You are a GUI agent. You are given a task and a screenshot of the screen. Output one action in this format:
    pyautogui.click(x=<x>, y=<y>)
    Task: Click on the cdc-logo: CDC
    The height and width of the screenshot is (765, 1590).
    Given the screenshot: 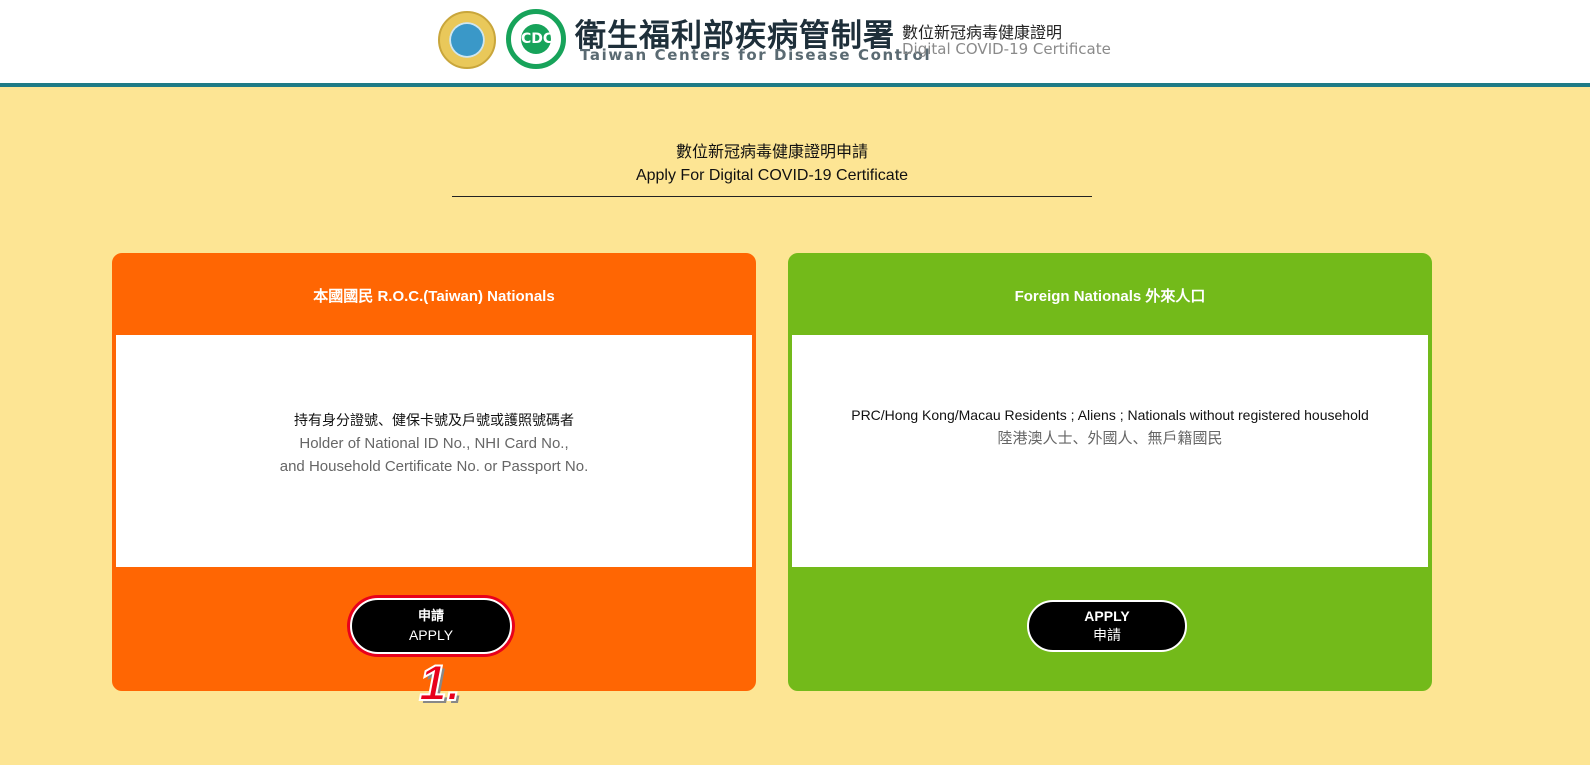 What is the action you would take?
    pyautogui.click(x=536, y=39)
    